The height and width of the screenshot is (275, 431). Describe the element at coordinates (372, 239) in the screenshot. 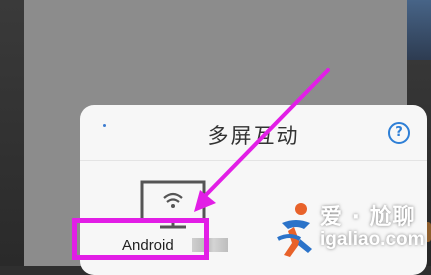

I see `watermark-url: igaliao.com` at that location.